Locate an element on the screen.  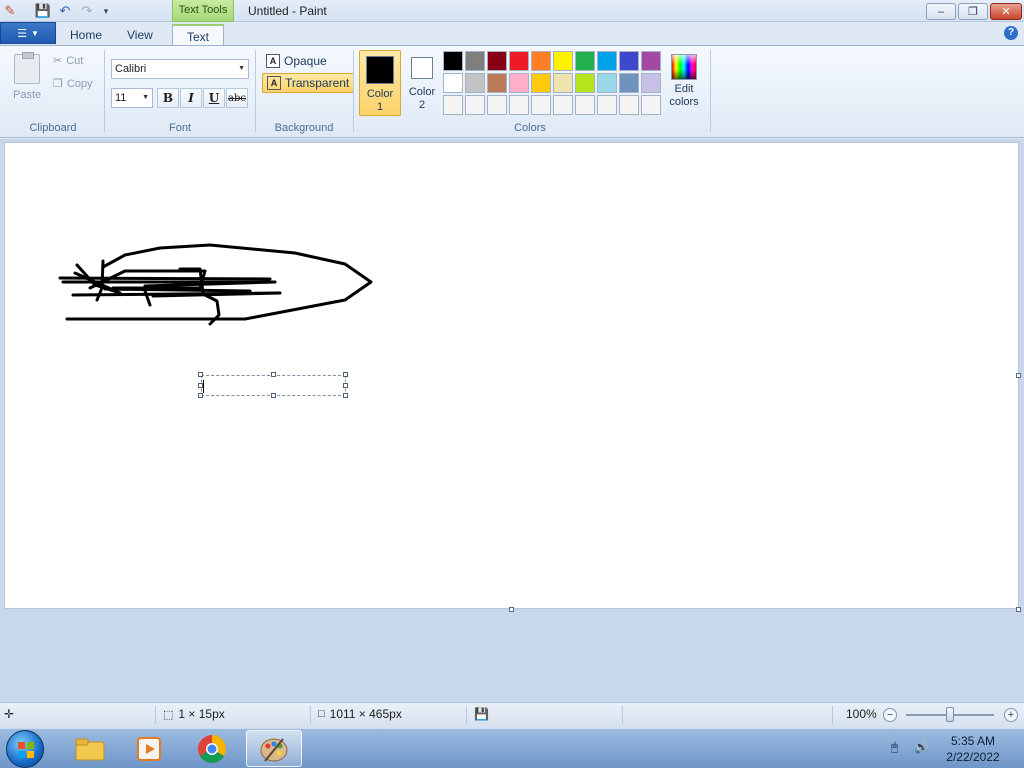
opaque-icon: A is located at coordinates (273, 61).